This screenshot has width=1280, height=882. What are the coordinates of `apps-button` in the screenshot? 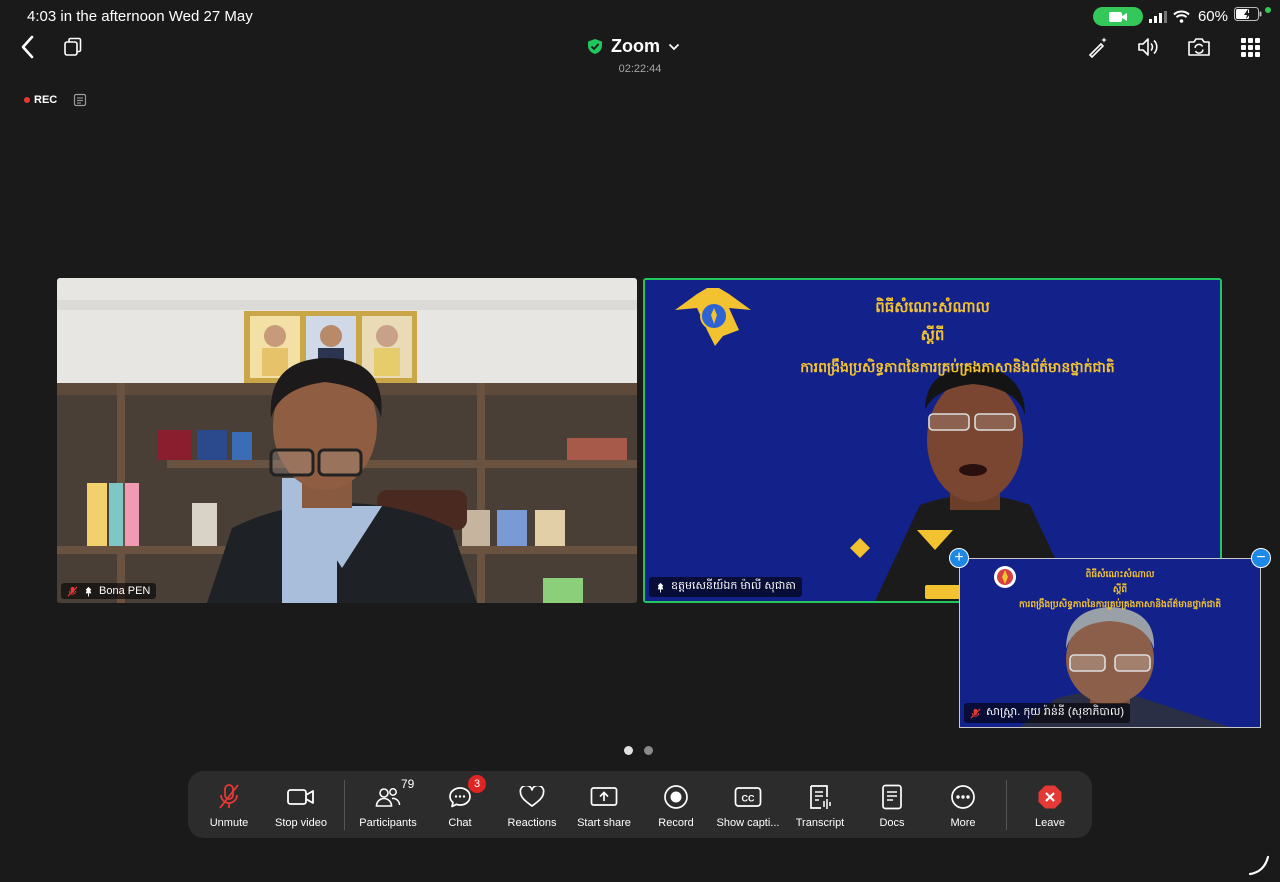 It's located at (1250, 47).